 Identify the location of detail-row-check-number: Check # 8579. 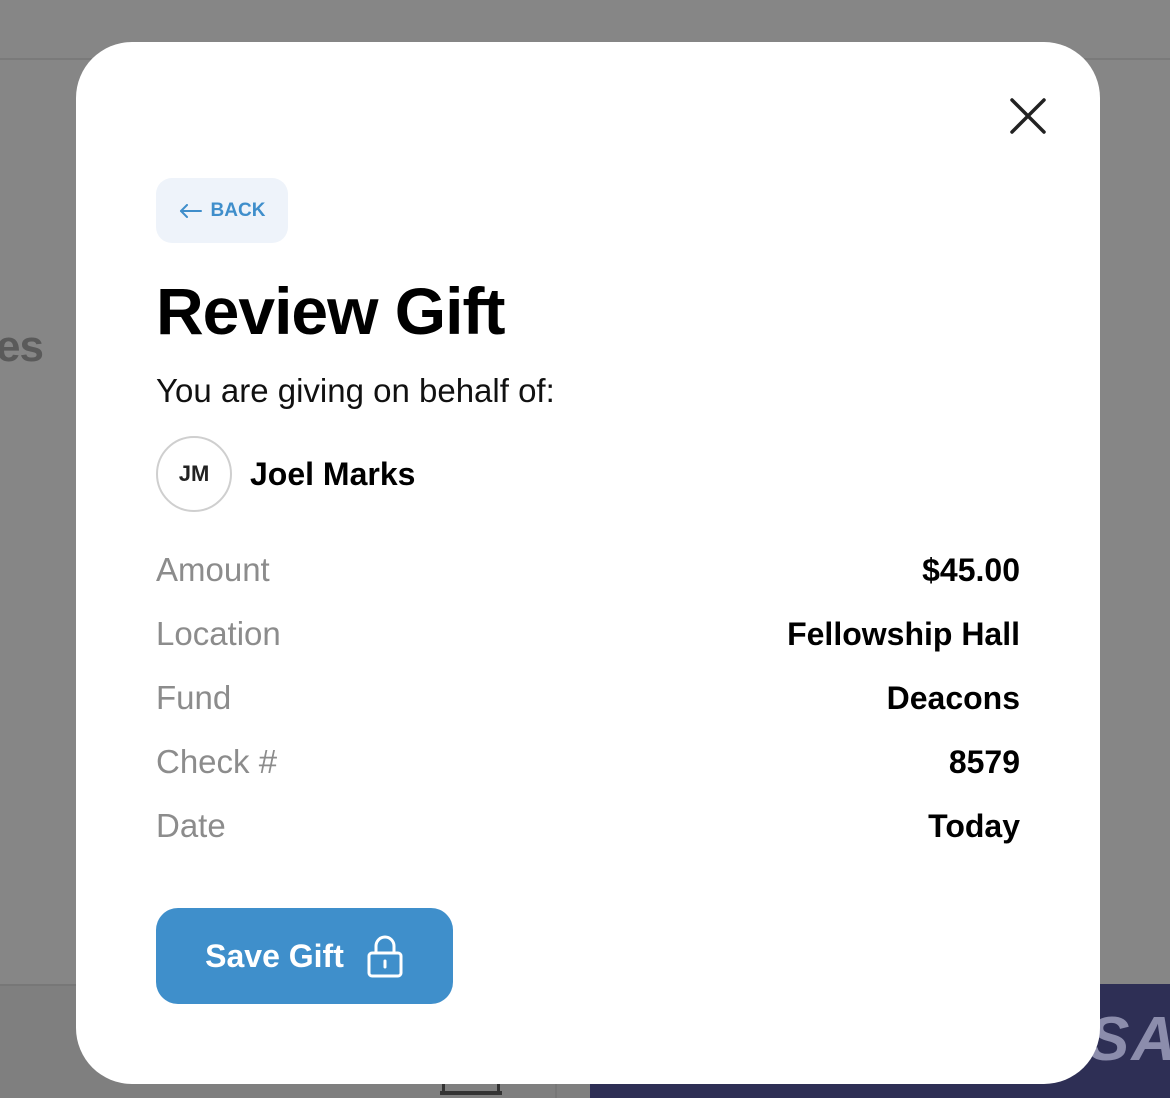
(588, 762).